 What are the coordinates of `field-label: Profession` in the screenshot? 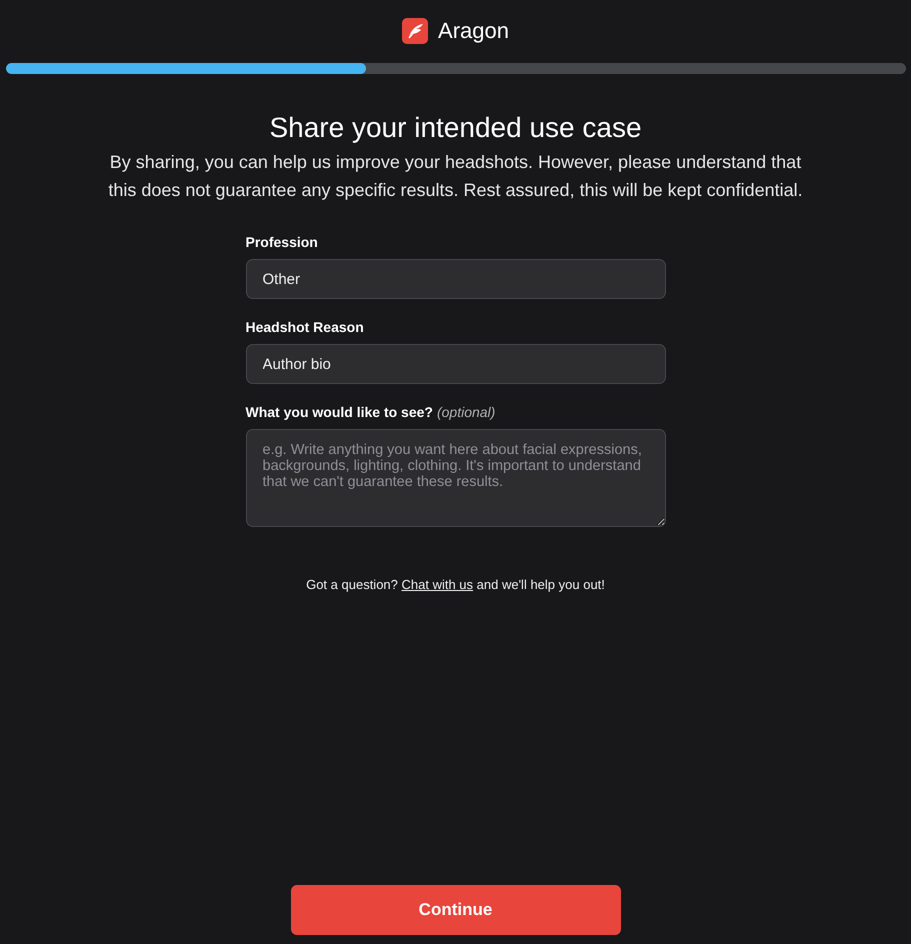 It's located at (282, 242).